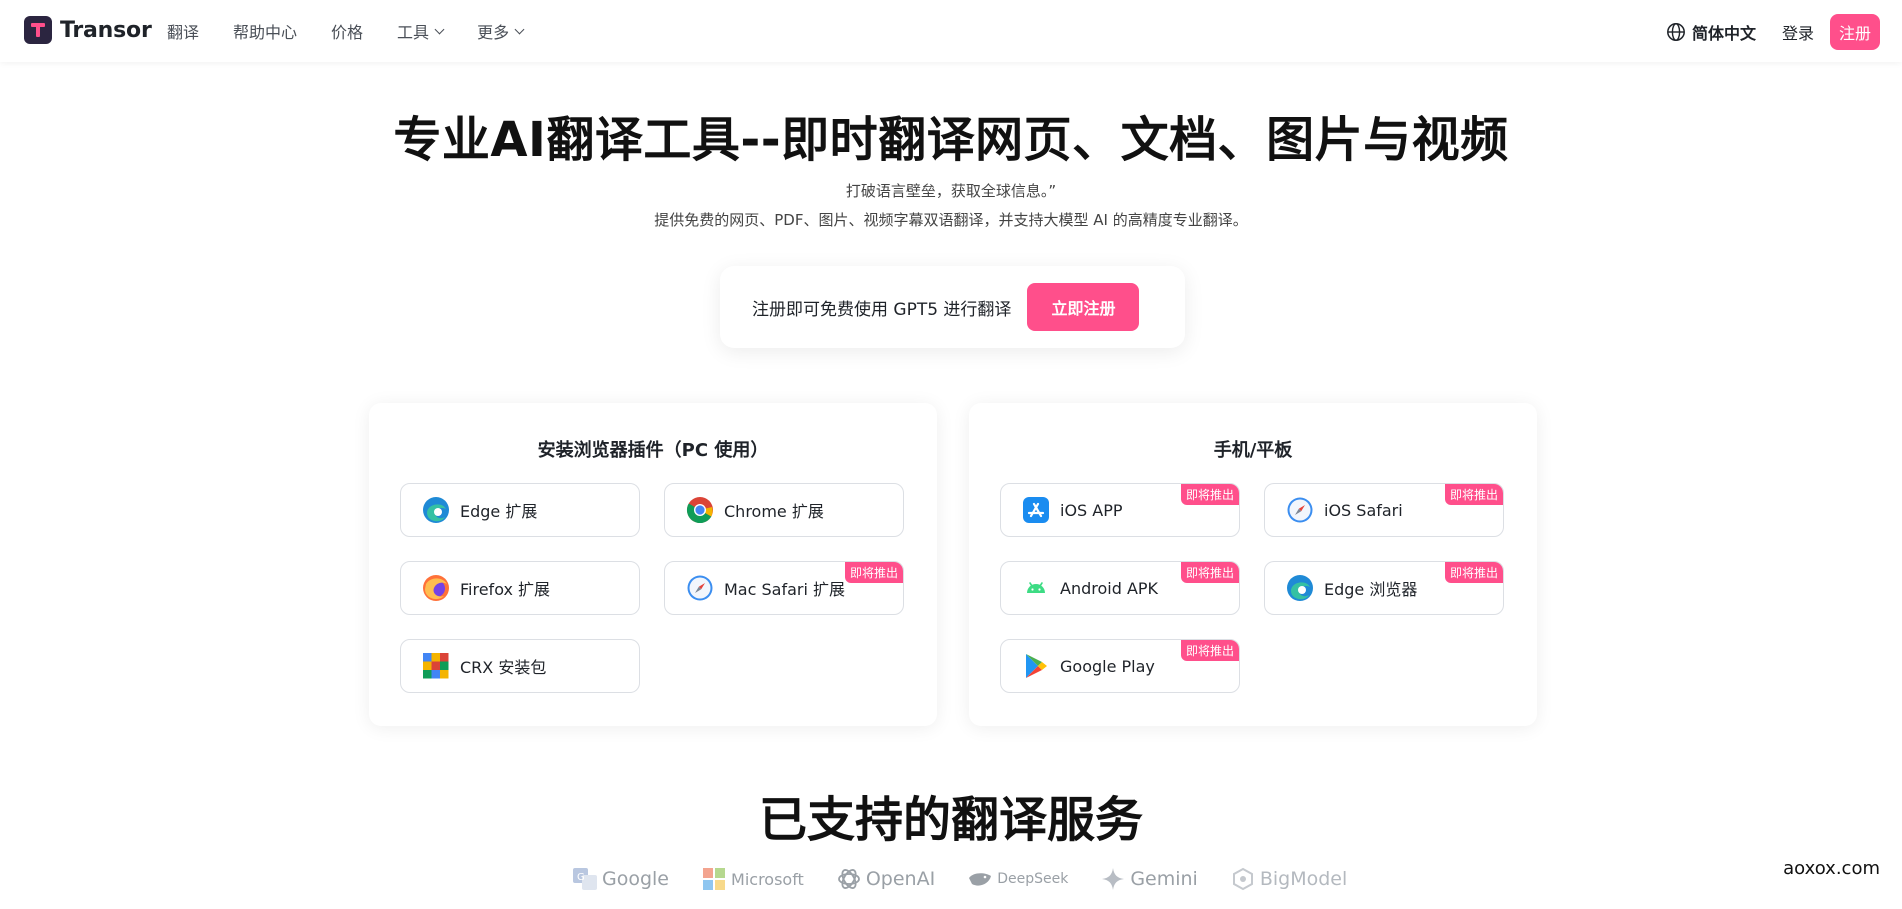  What do you see at coordinates (265, 31) in the screenshot?
I see `nav-link-help-center: 帮助中心` at bounding box center [265, 31].